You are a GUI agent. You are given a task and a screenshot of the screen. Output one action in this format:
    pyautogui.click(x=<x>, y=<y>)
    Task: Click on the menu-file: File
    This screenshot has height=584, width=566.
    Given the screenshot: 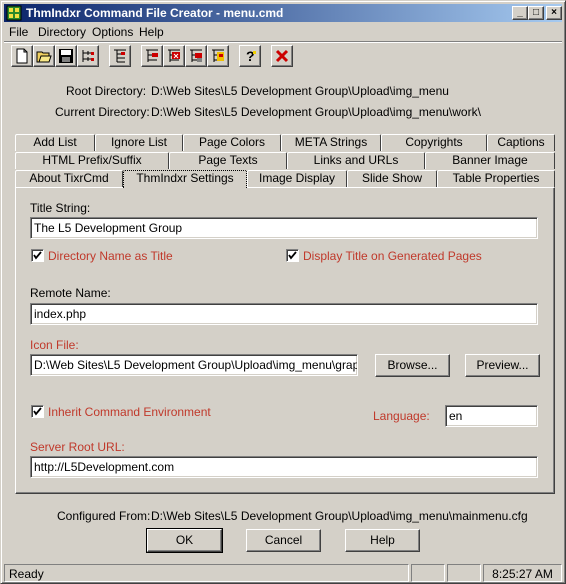 What is the action you would take?
    pyautogui.click(x=18, y=32)
    